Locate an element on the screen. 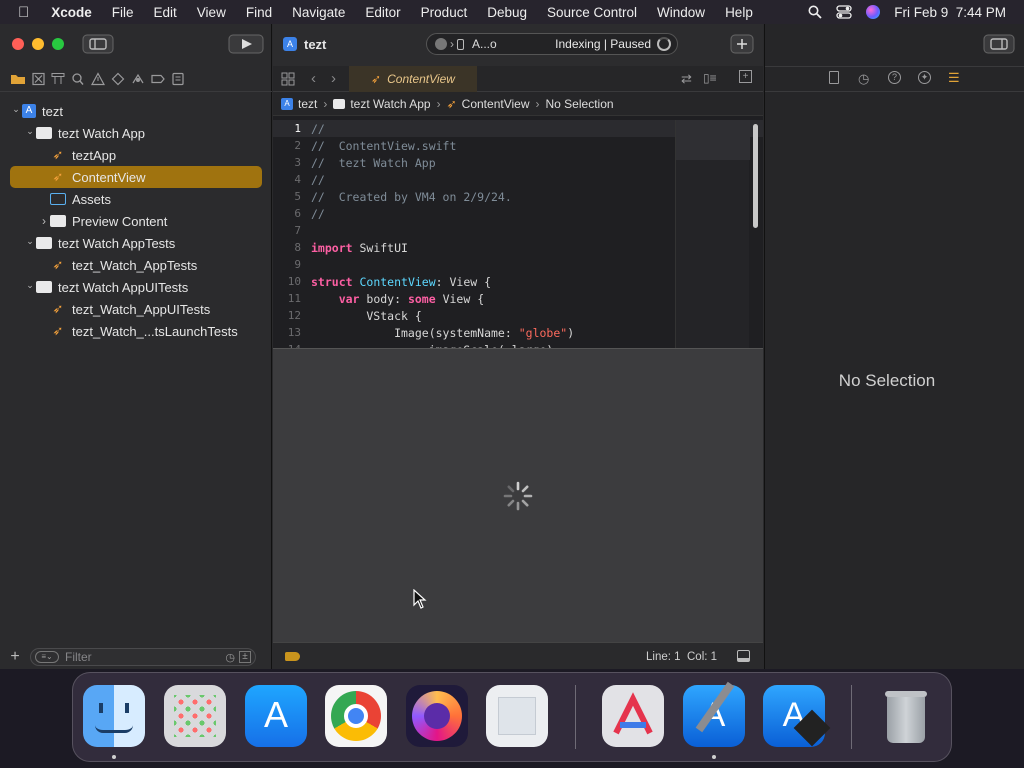 The height and width of the screenshot is (768, 1024). menu-find: Find is located at coordinates (259, 12).